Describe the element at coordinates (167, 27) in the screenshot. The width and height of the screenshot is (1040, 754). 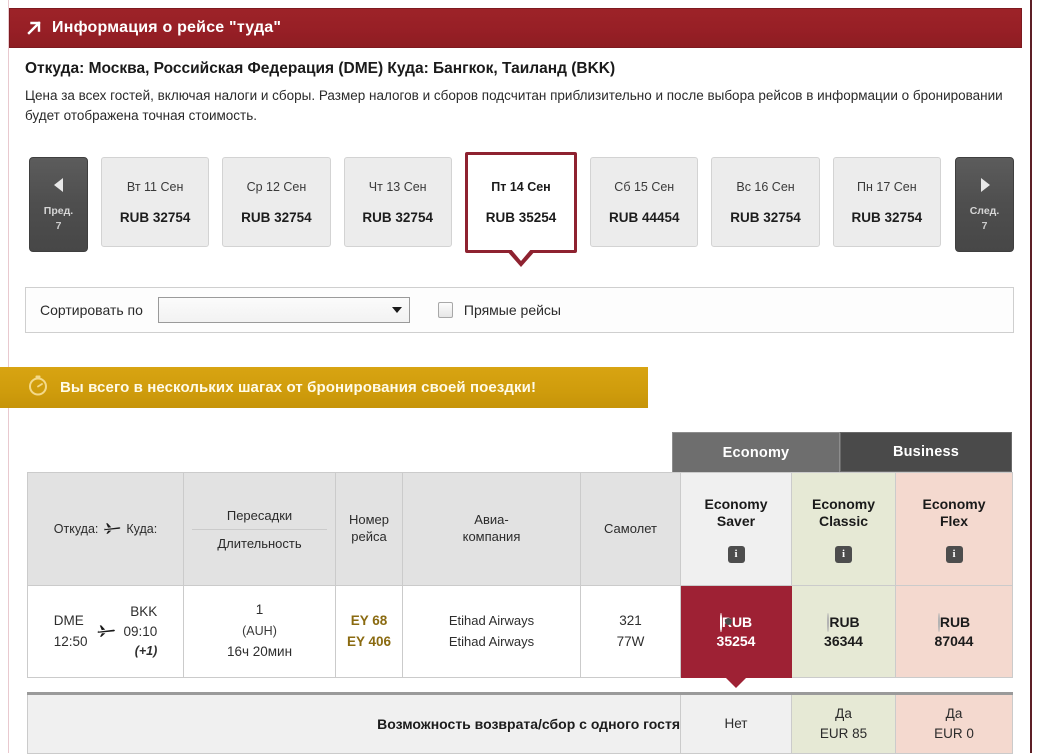
I see `page-title: Информация о рейсе "туда"` at that location.